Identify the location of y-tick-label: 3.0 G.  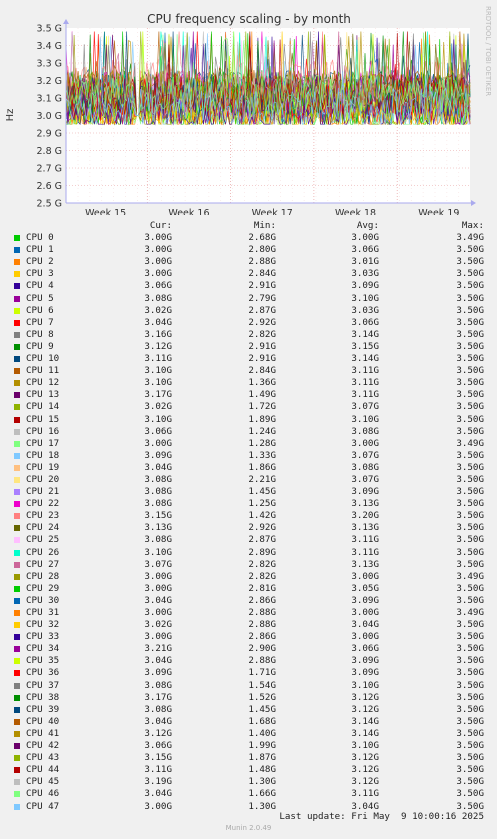
(50, 116).